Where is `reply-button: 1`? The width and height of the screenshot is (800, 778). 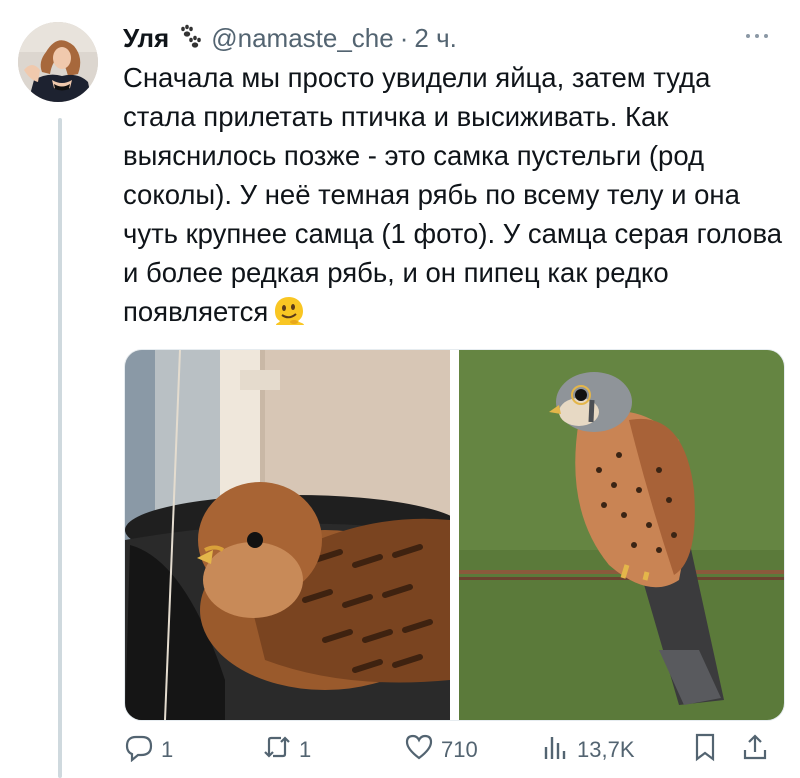
reply-button: 1 is located at coordinates (148, 750).